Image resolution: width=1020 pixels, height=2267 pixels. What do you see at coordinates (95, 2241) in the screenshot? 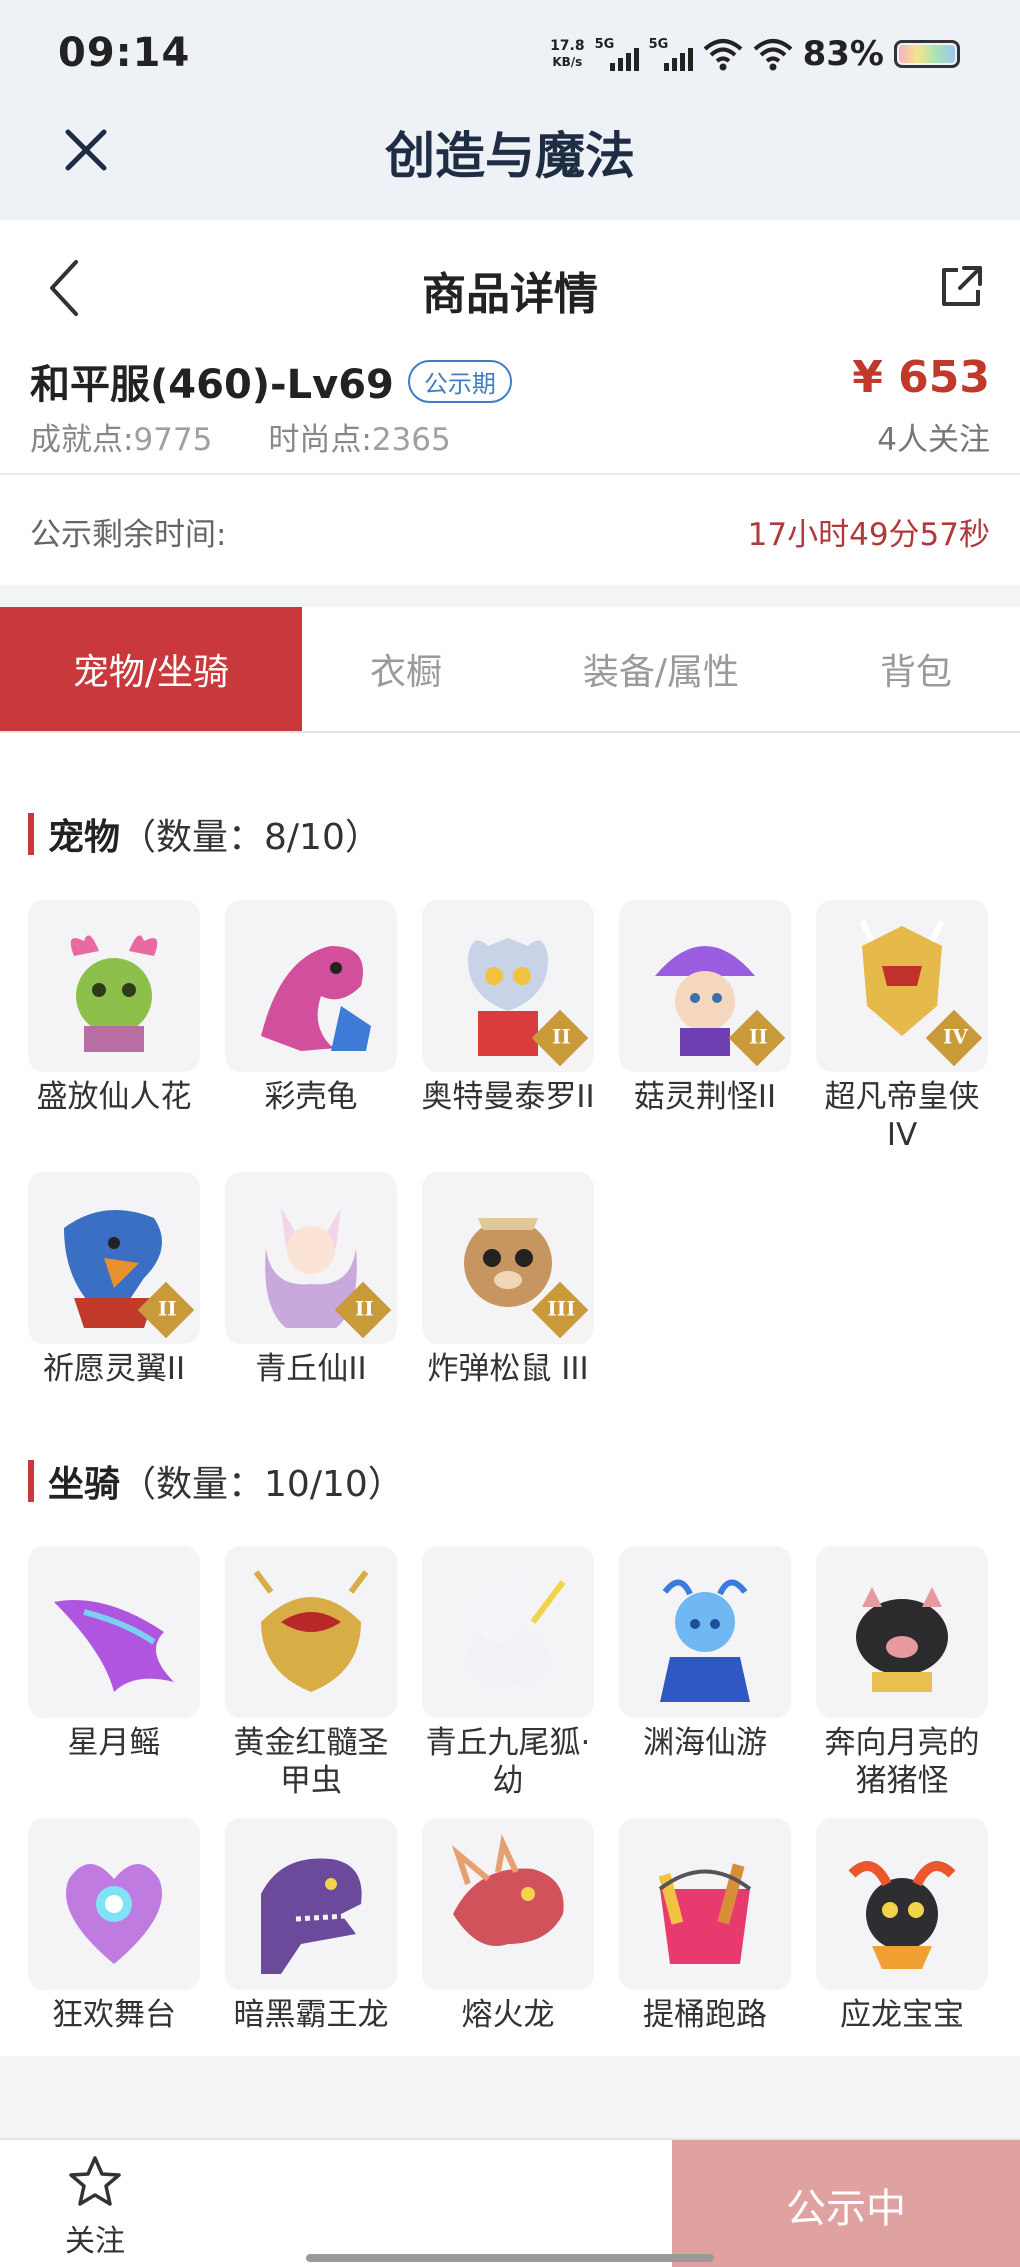
I see `follow-label: 关注` at bounding box center [95, 2241].